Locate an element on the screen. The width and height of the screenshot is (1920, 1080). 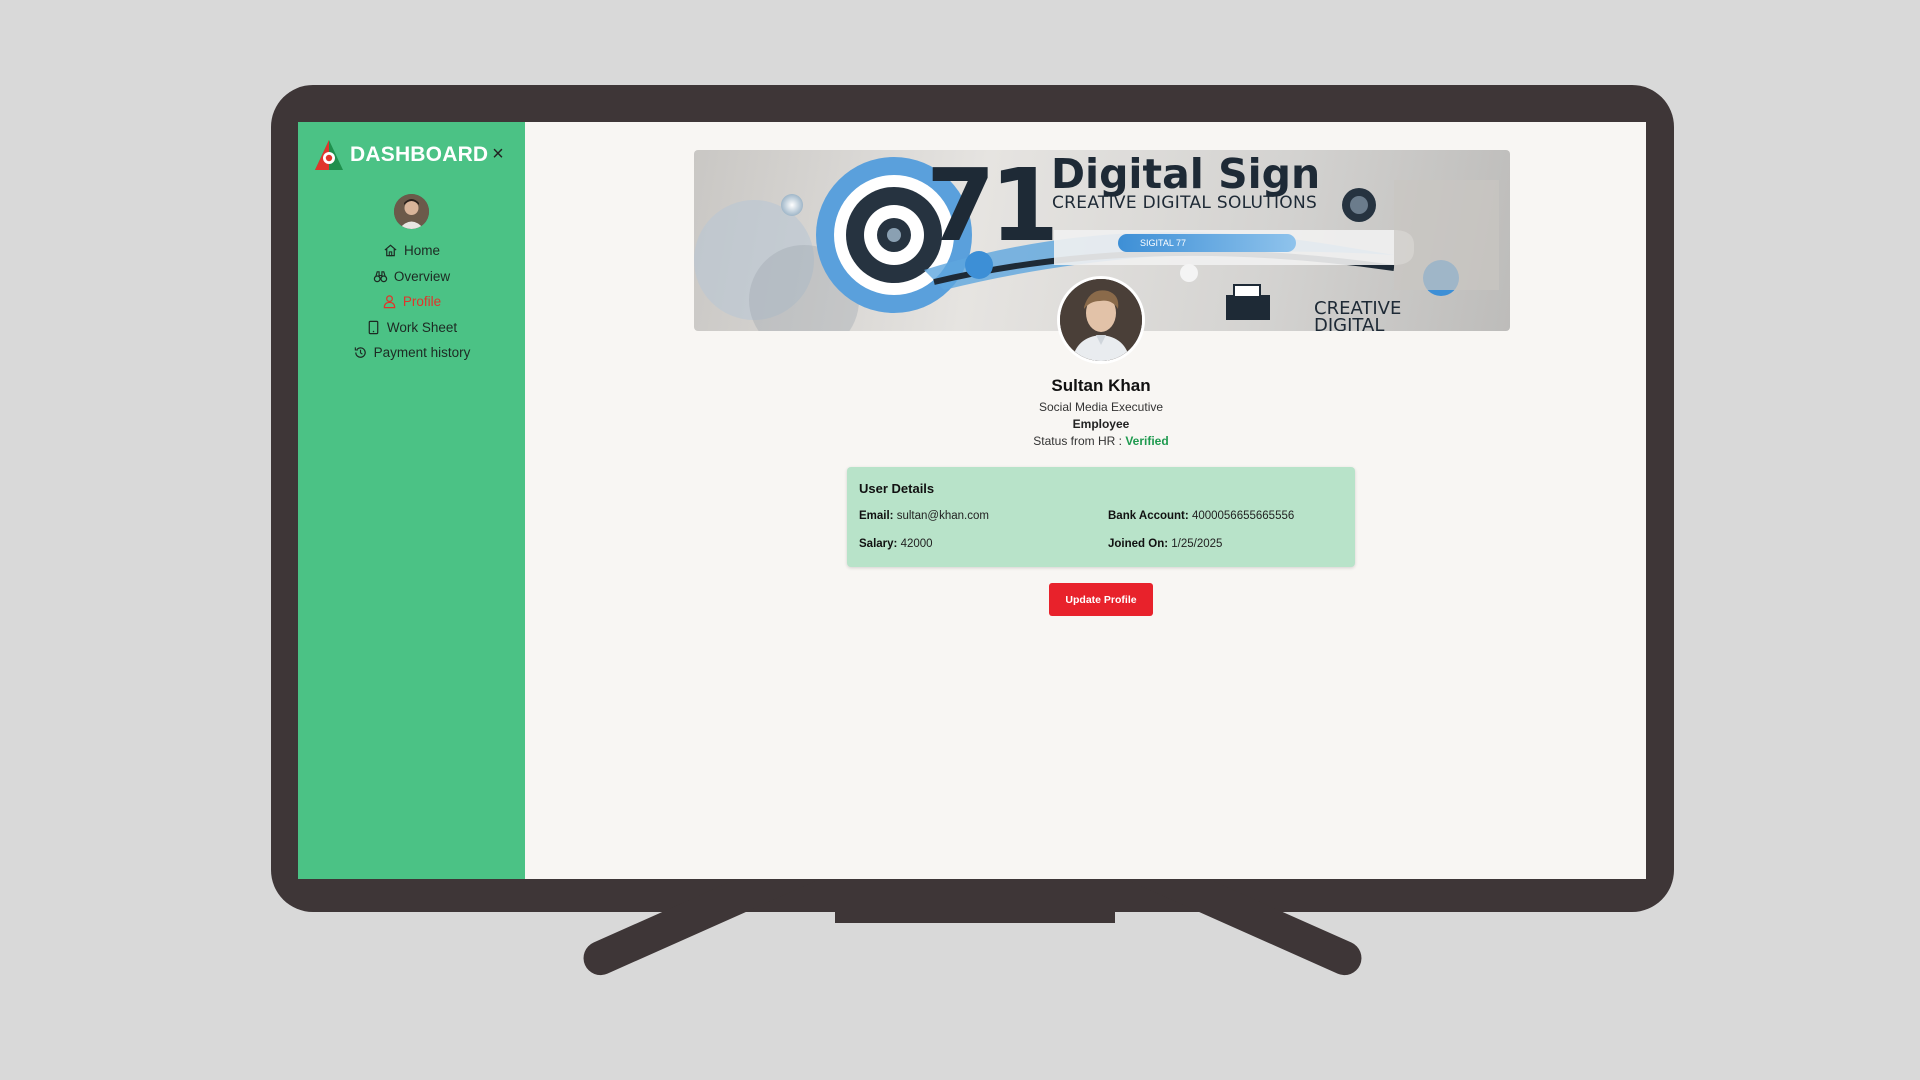
email-value: sultan@khan.com is located at coordinates (942, 516).